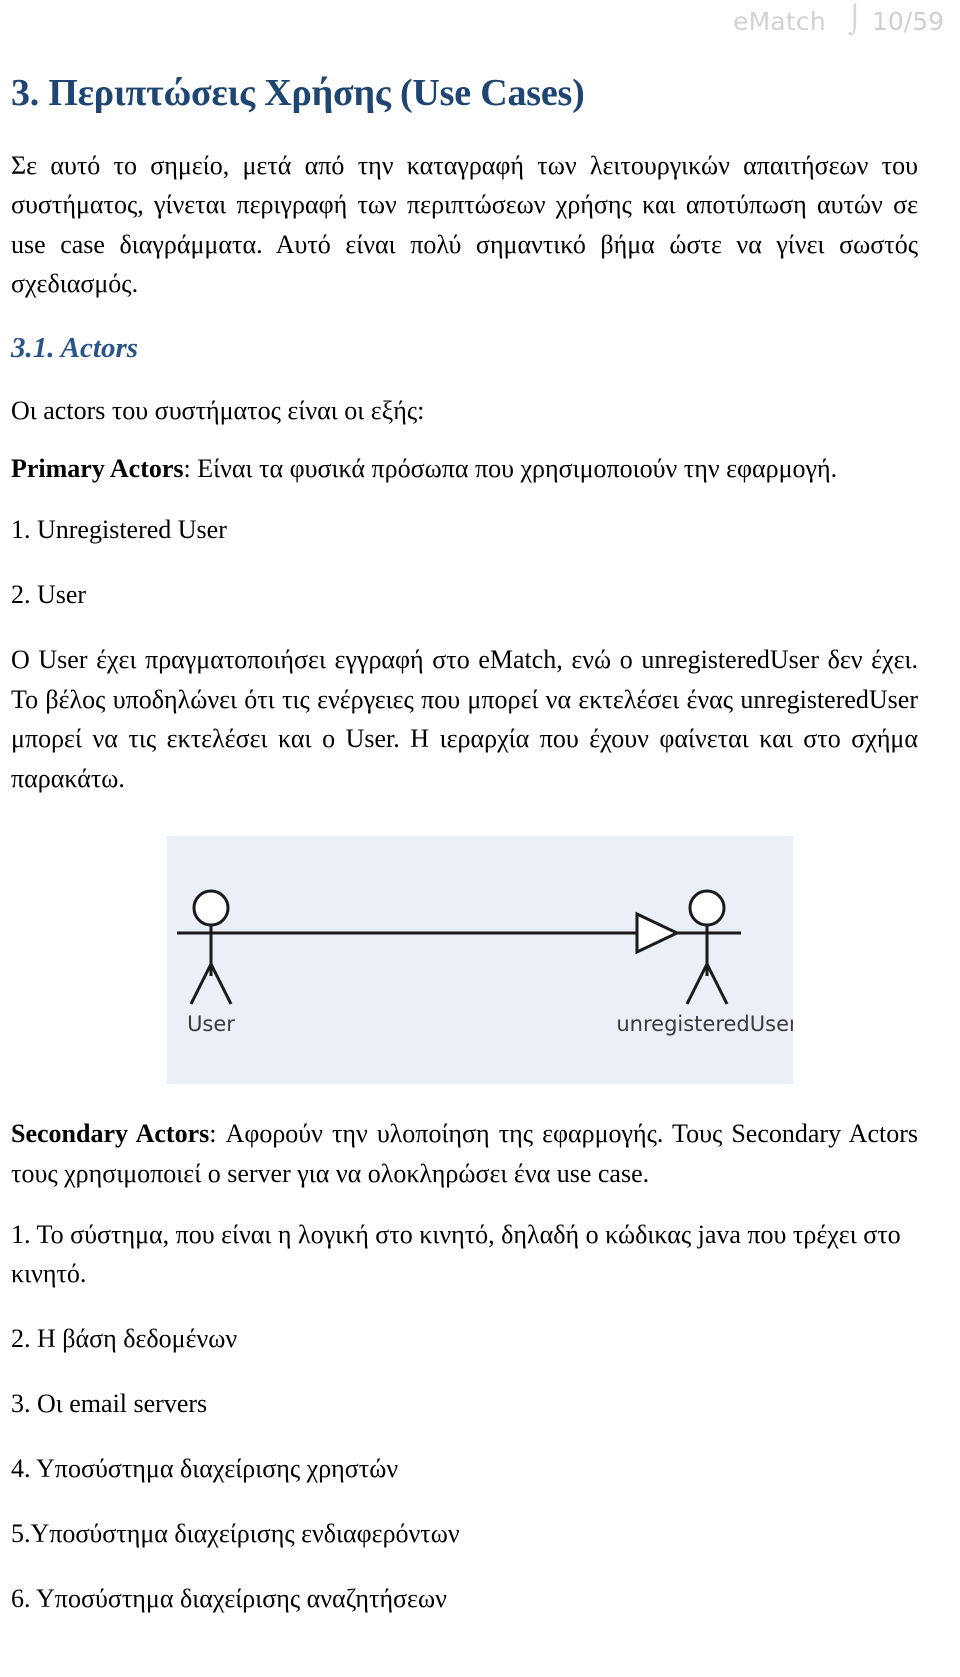 The image size is (960, 1677). What do you see at coordinates (658, 933) in the screenshot?
I see `generalization-arrowhead-icon` at bounding box center [658, 933].